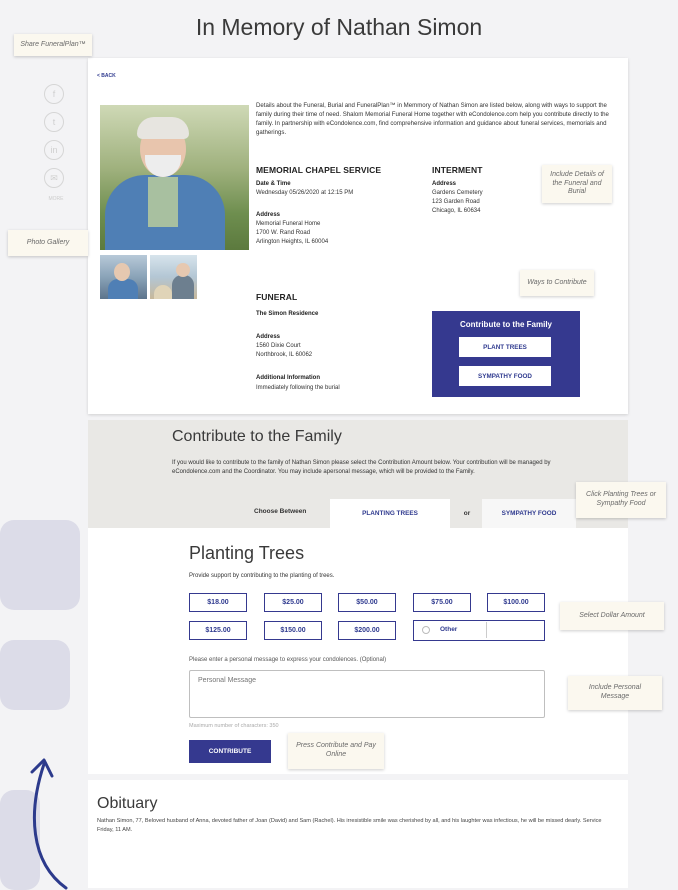 The image size is (678, 890). Describe the element at coordinates (54, 94) in the screenshot. I see `facebook-icon: f` at that location.